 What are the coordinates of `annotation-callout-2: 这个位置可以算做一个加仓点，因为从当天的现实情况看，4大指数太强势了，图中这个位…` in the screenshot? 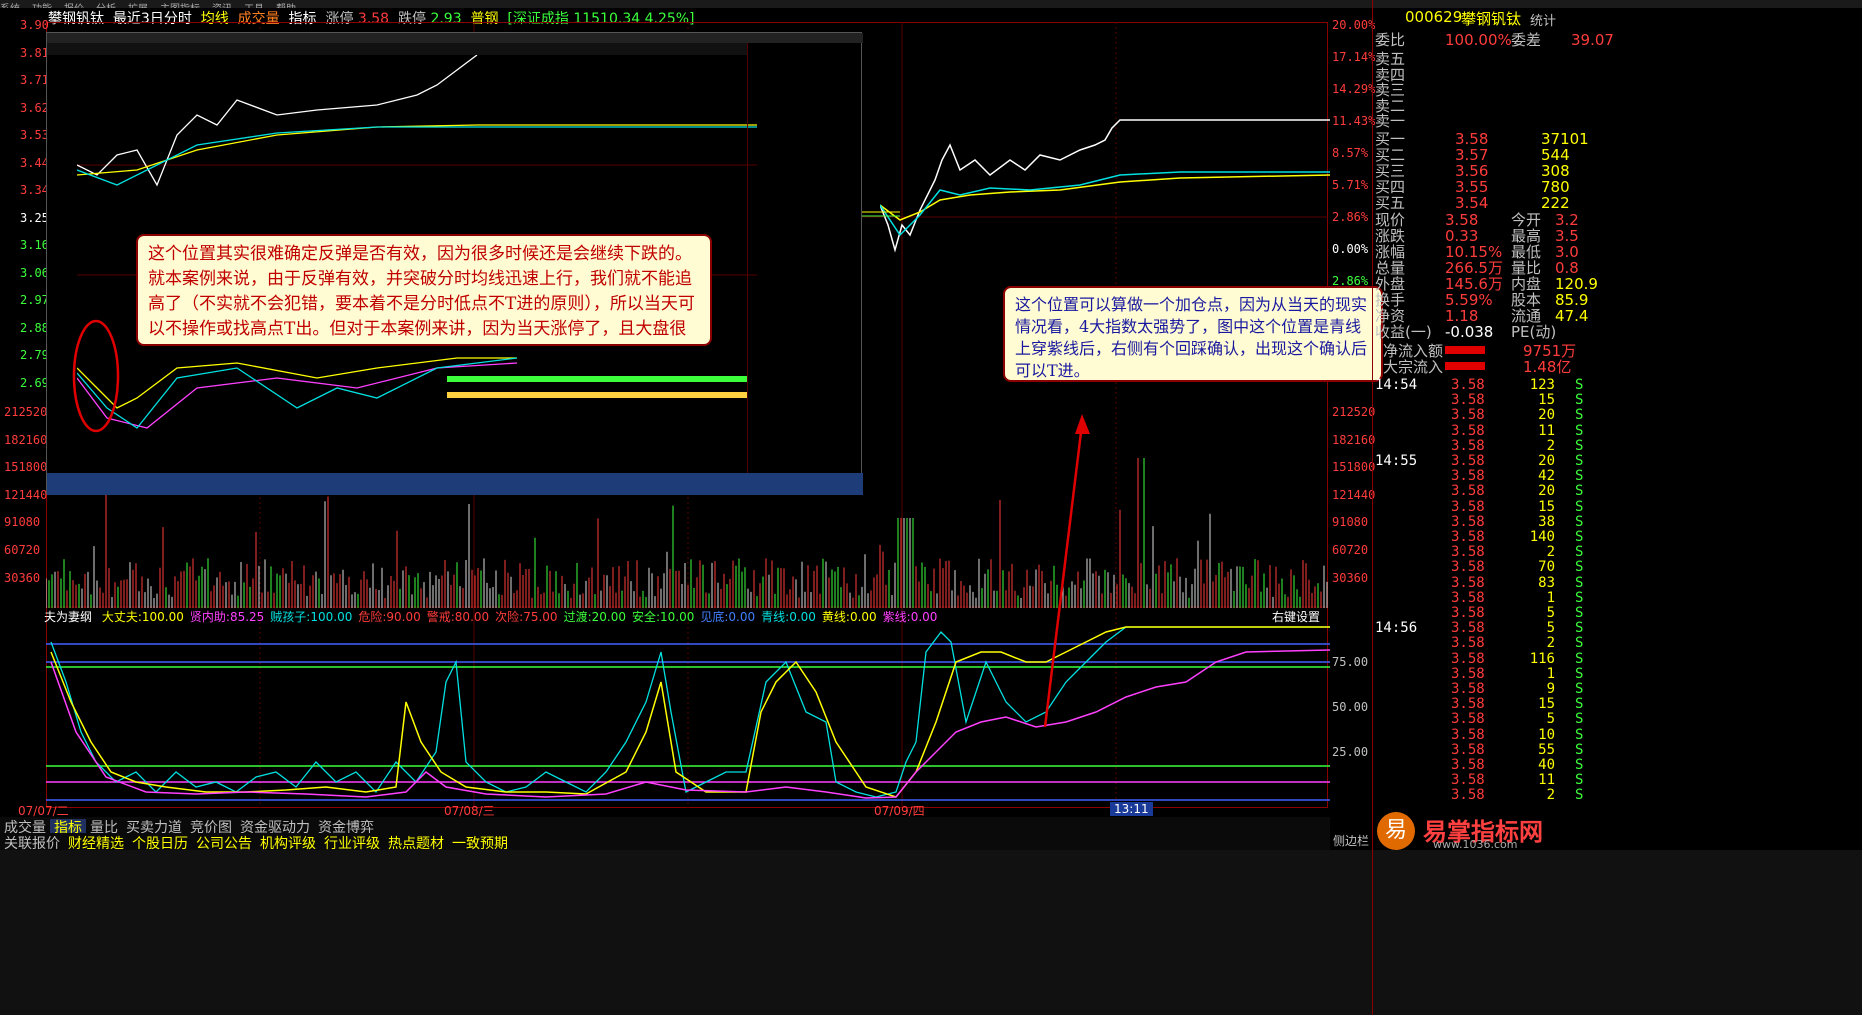 It's located at (1193, 334).